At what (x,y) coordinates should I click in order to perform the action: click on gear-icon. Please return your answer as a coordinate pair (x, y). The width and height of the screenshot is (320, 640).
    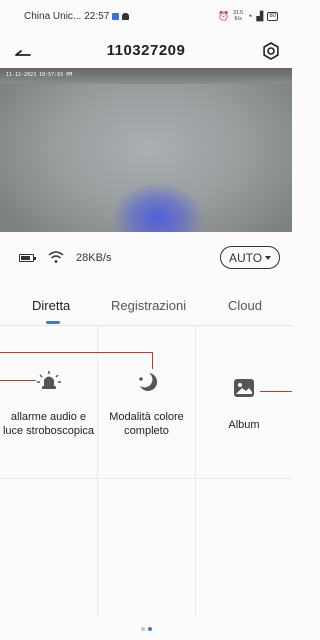
    Looking at the image, I should click on (271, 51).